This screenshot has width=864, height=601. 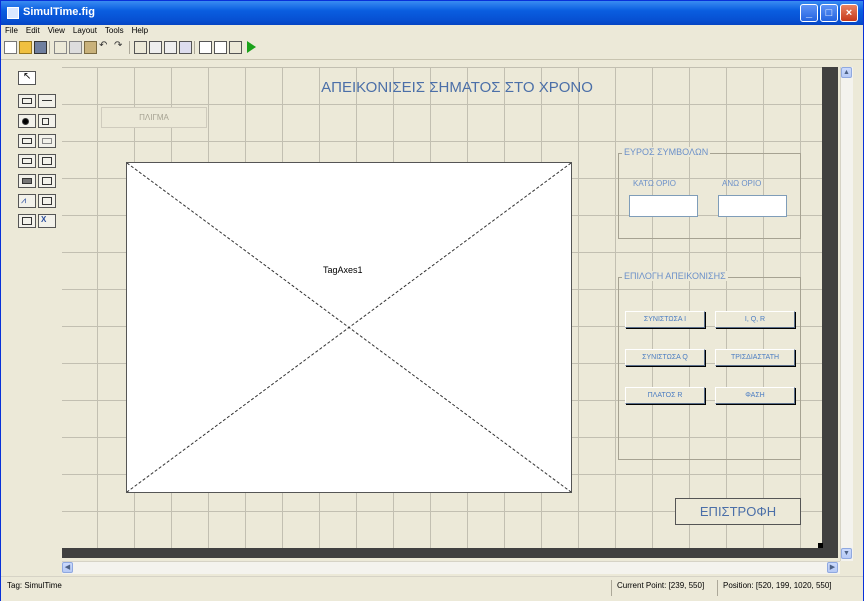 I want to click on menu-tools: Tools, so click(x=114, y=31).